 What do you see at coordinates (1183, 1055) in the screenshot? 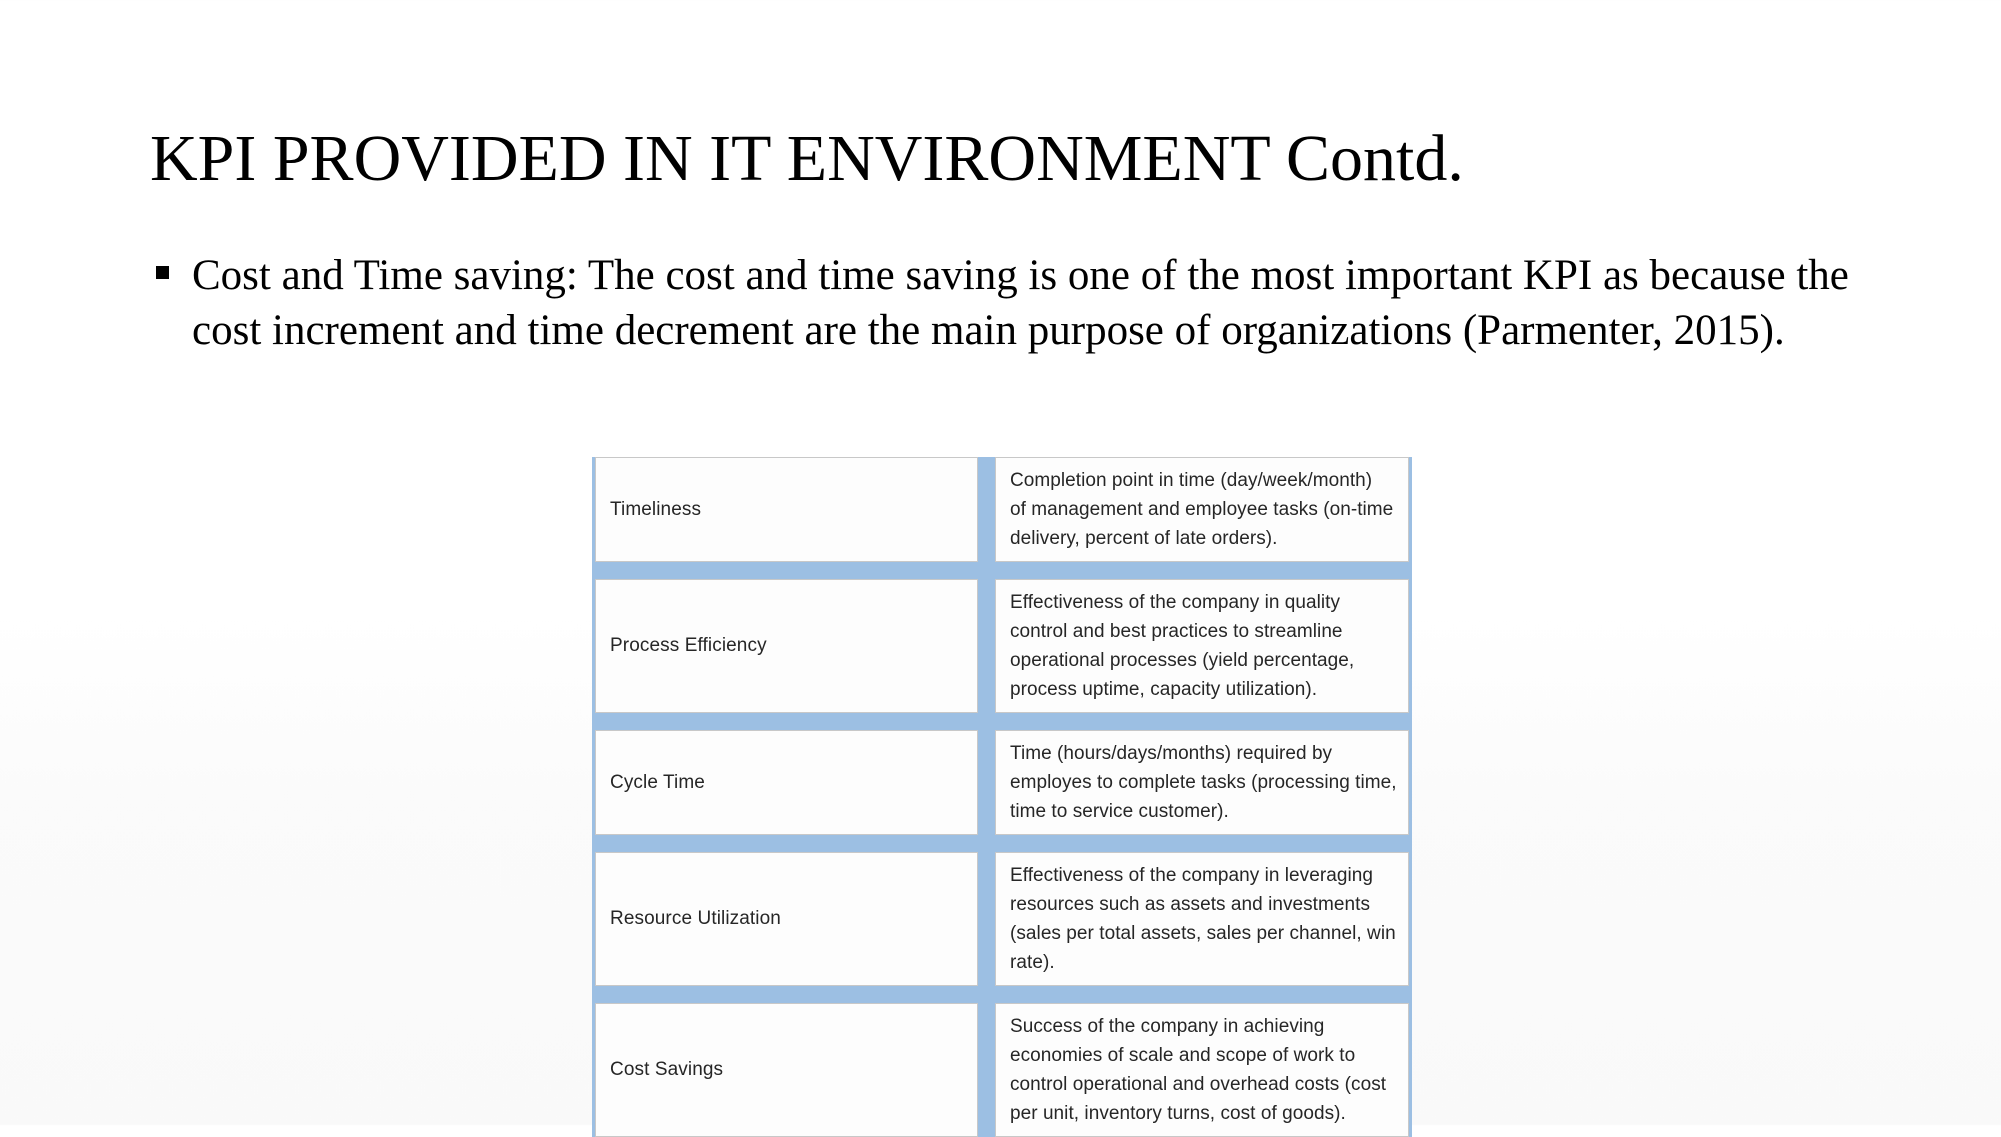
I see `kpi-description-line: economies of scale and scope of work to` at bounding box center [1183, 1055].